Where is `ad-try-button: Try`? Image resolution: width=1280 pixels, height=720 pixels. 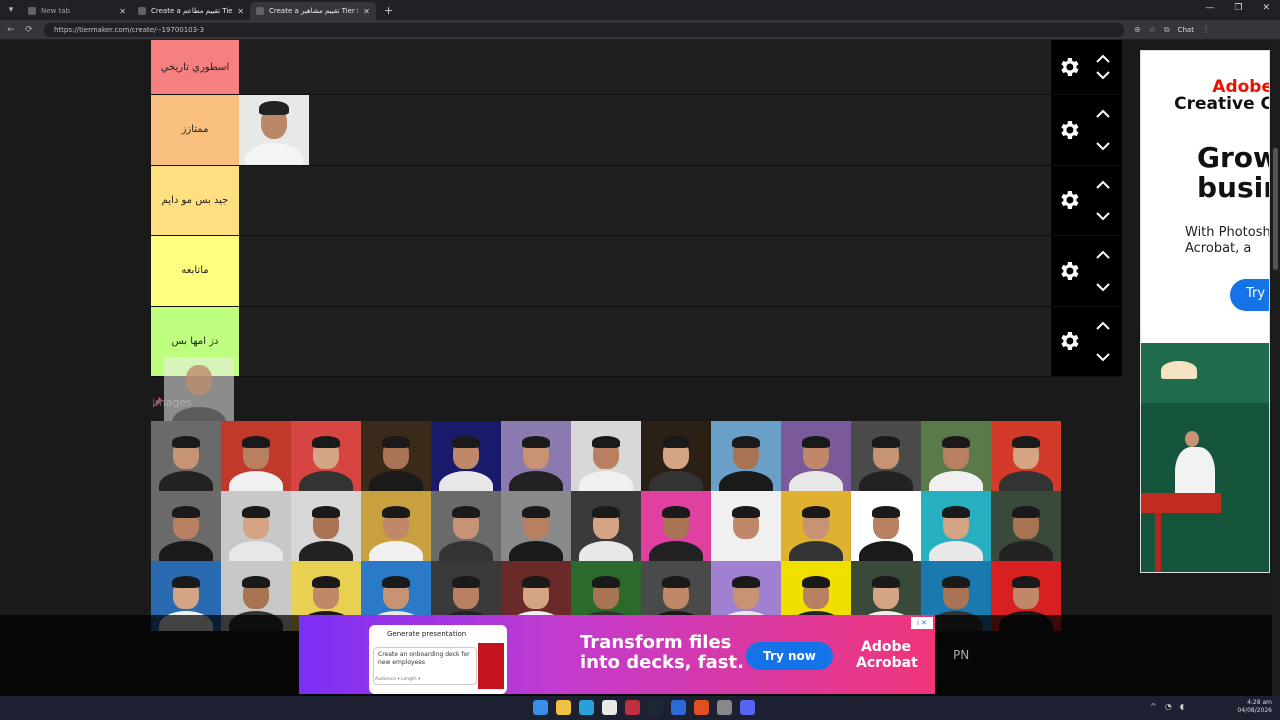
ad-try-button: Try is located at coordinates (1249, 295).